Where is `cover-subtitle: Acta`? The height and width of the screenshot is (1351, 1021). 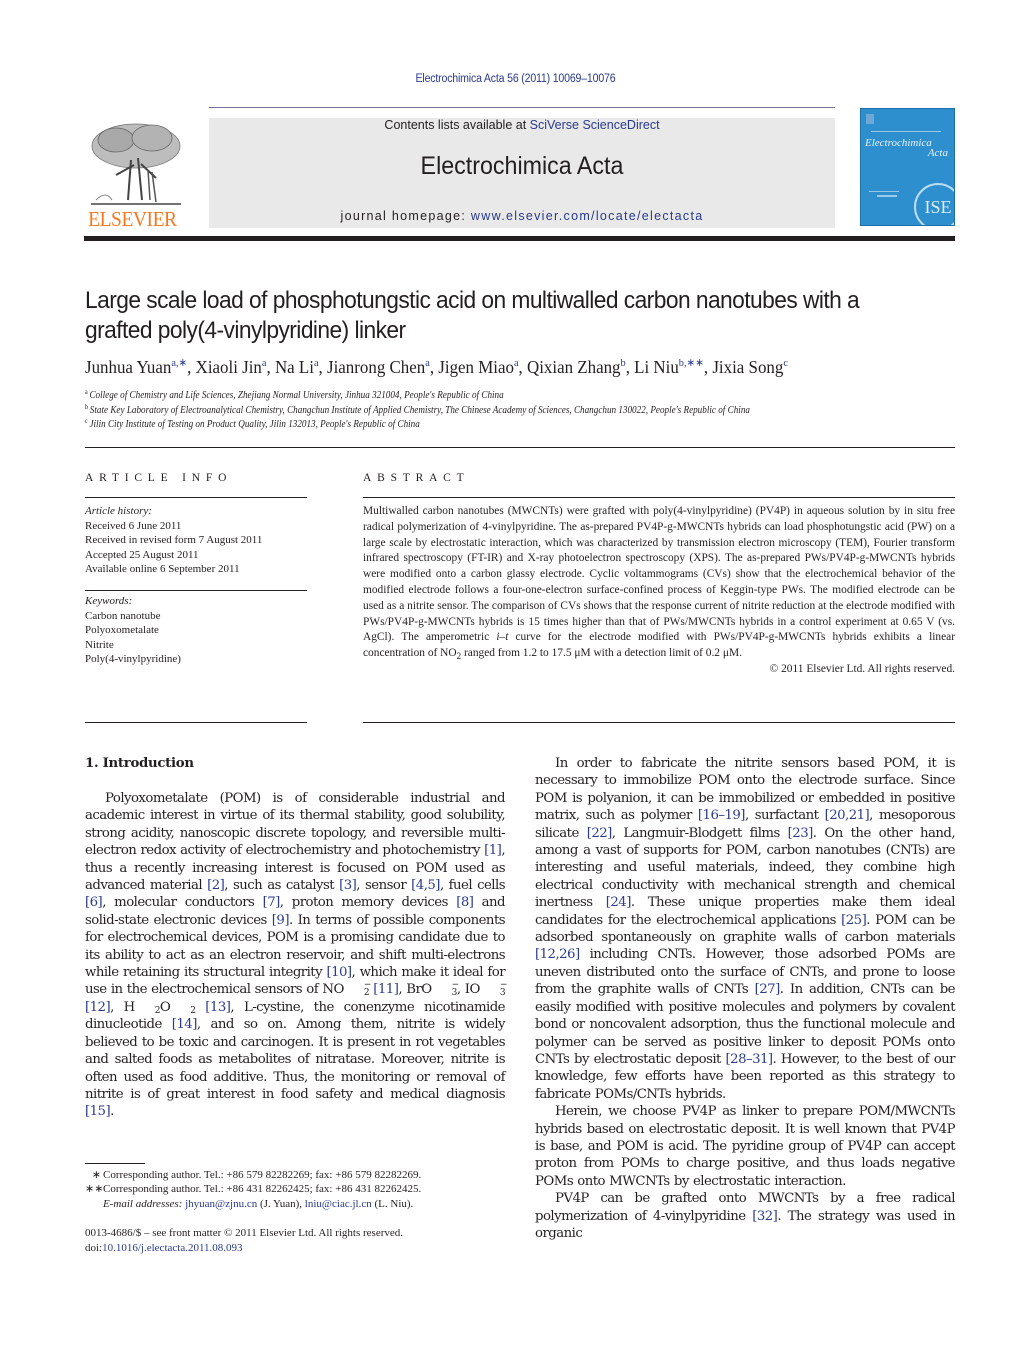
cover-subtitle: Acta is located at coordinates (937, 153).